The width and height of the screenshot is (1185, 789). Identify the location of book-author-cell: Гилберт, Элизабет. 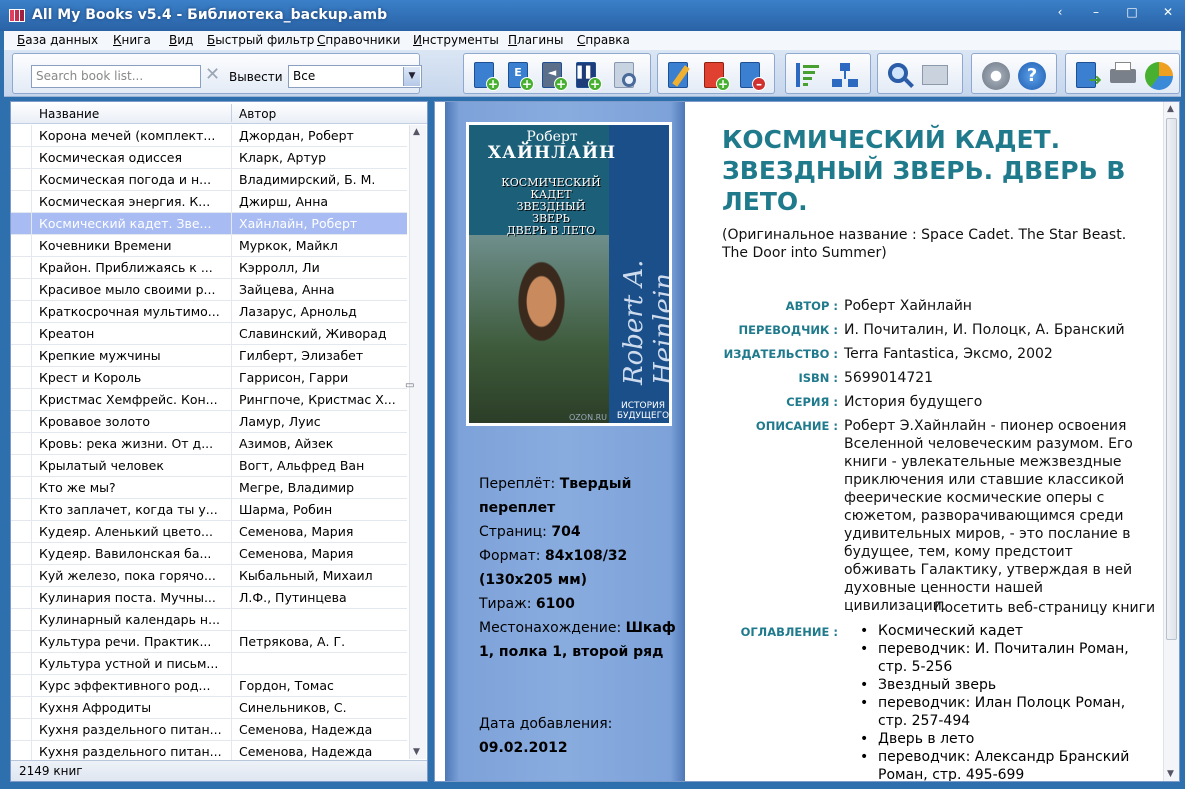
(301, 355).